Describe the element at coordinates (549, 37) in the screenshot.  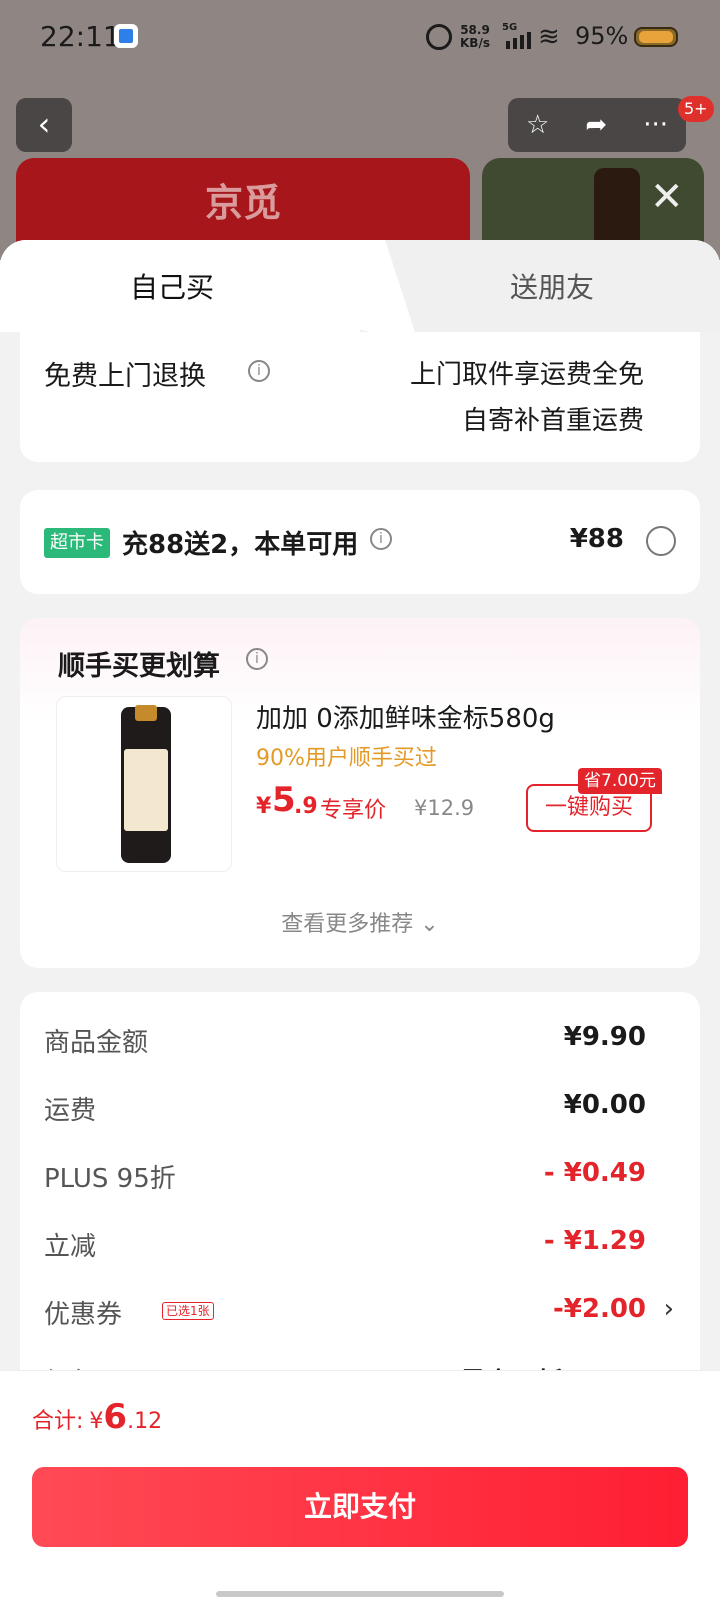
I see `wifi-icon: ≋` at that location.